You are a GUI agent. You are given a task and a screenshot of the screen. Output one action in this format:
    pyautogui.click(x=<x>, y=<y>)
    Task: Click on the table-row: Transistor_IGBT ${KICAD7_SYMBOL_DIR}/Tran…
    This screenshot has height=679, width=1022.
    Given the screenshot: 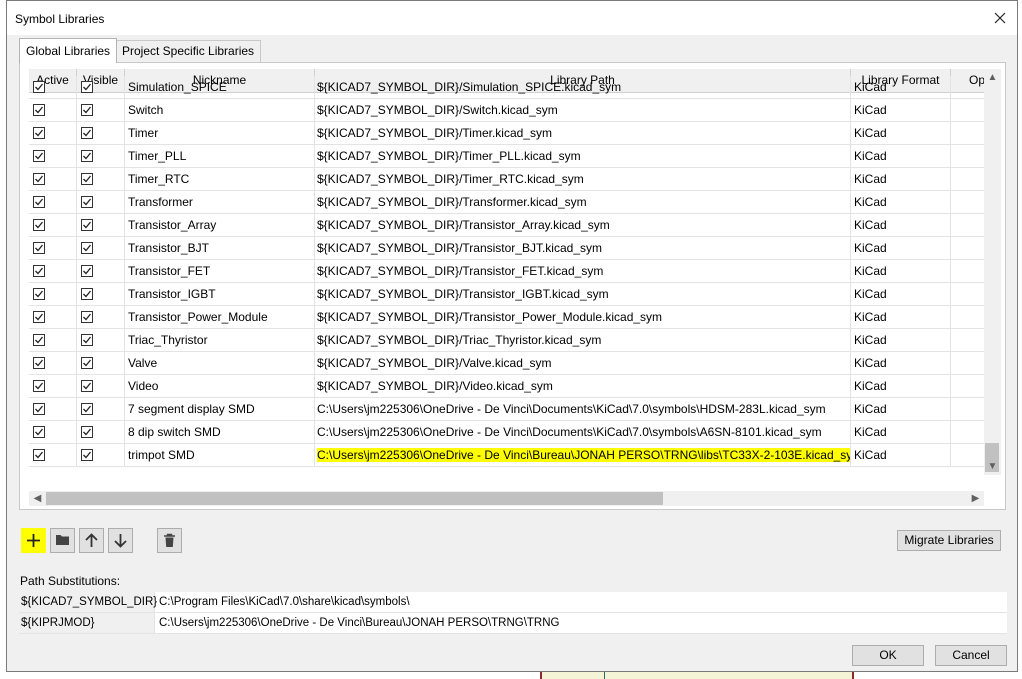 What is the action you would take?
    pyautogui.click(x=506, y=294)
    